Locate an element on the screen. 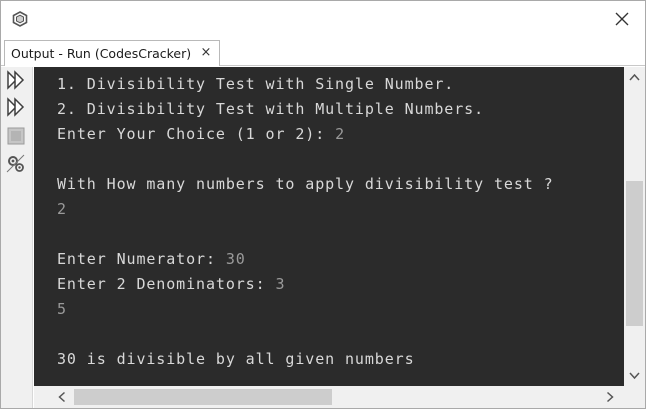 This screenshot has height=409, width=646. output-toolbar is located at coordinates (17, 237).